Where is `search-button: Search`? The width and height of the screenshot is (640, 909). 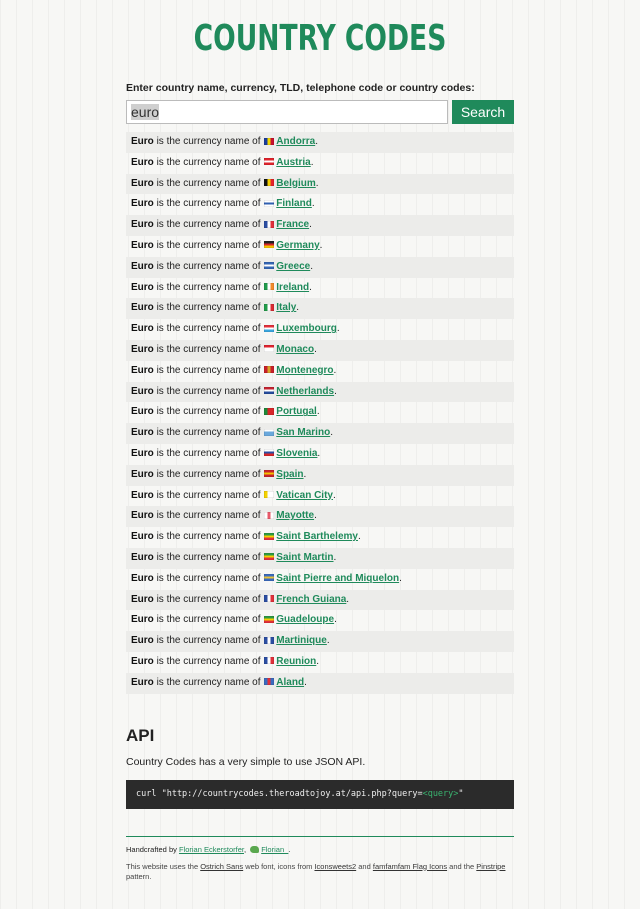
search-button: Search is located at coordinates (483, 112).